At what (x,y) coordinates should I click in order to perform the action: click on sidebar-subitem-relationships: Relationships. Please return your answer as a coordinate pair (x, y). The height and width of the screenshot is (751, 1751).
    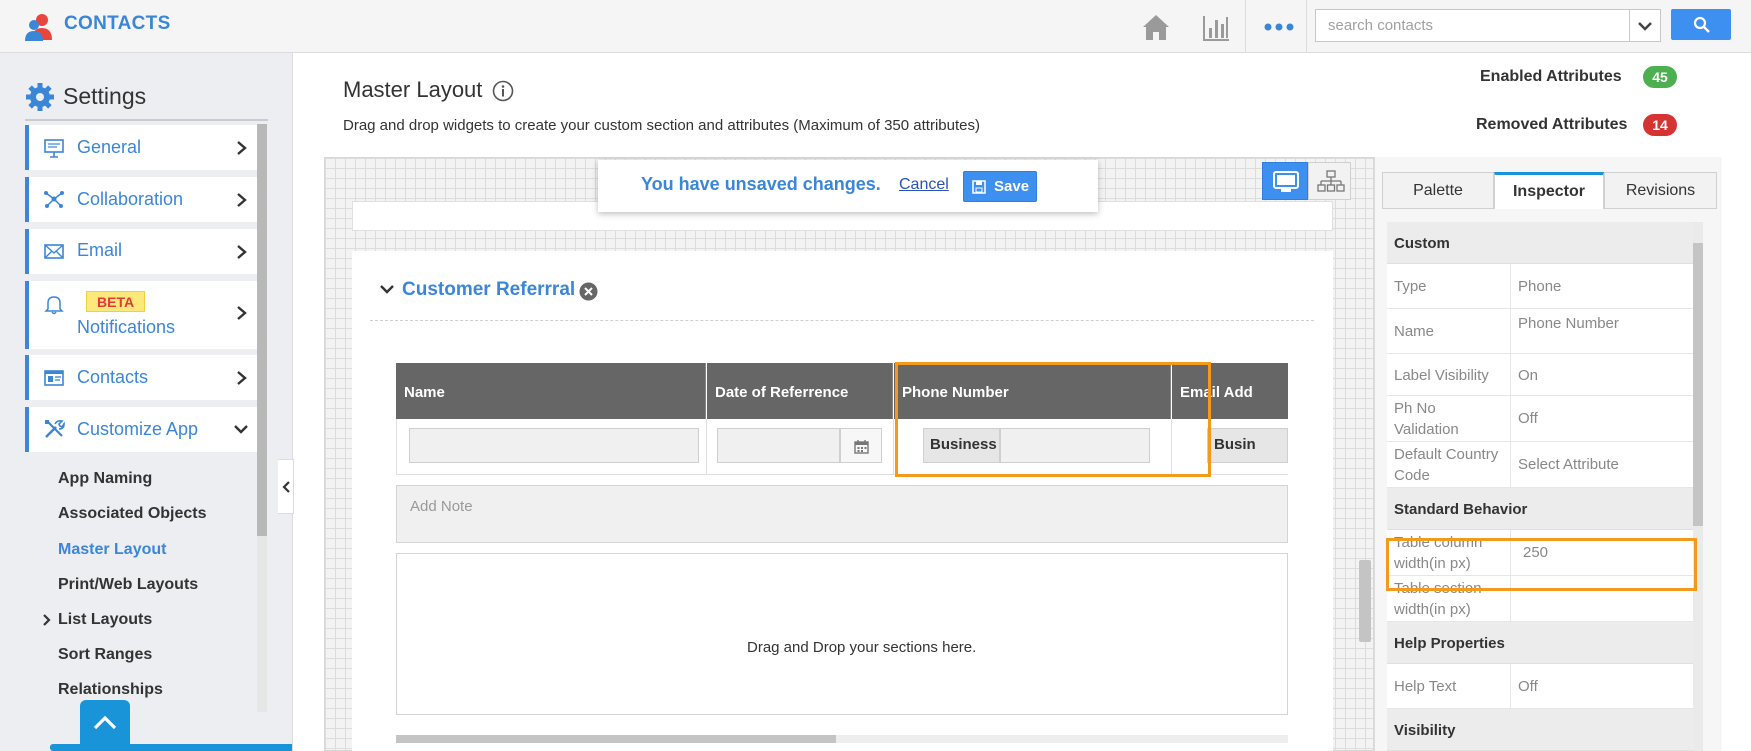
    Looking at the image, I should click on (110, 690).